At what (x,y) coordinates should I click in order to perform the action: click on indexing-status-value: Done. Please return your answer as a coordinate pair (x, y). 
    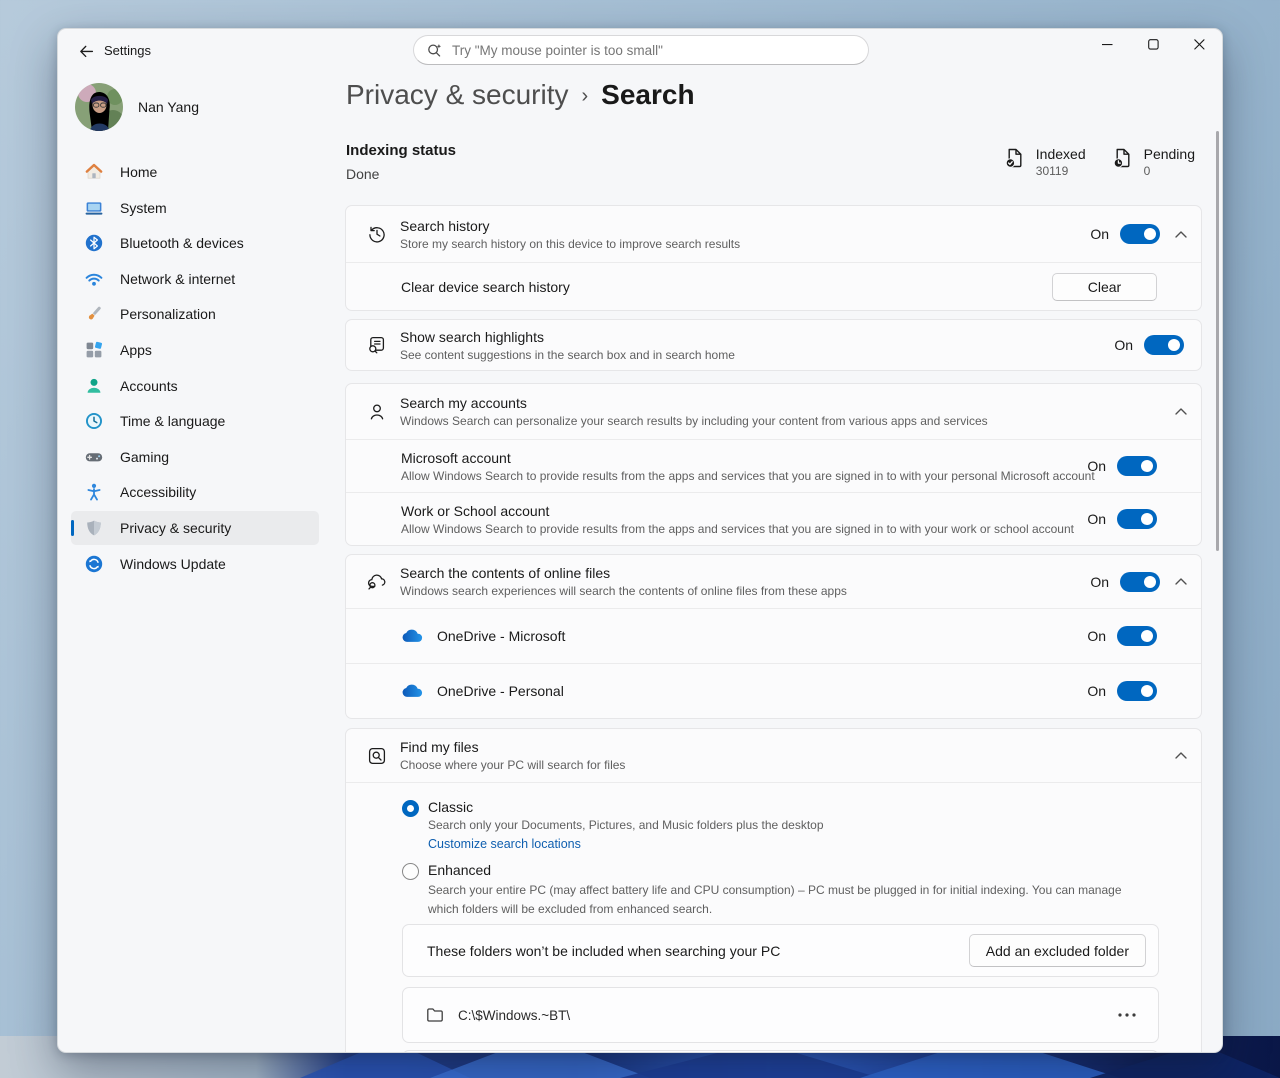
    Looking at the image, I should click on (363, 174).